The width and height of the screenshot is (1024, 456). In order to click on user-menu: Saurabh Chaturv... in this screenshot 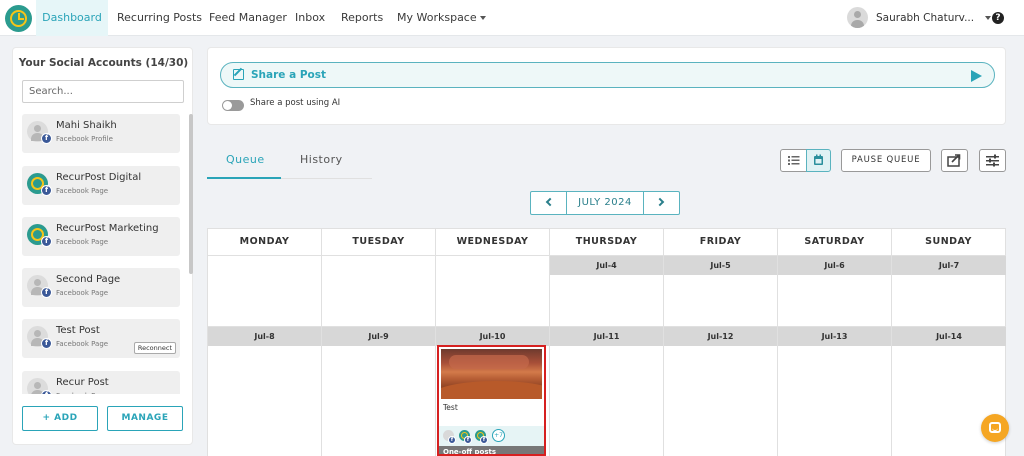, I will do `click(934, 18)`.